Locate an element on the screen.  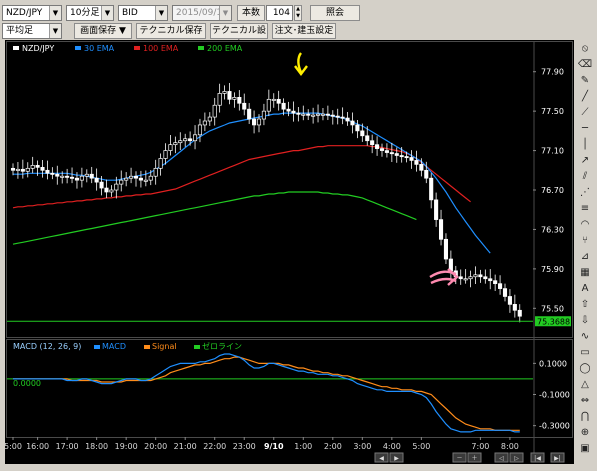
timeframe-select: 10分足 ▼ is located at coordinates (90, 13).